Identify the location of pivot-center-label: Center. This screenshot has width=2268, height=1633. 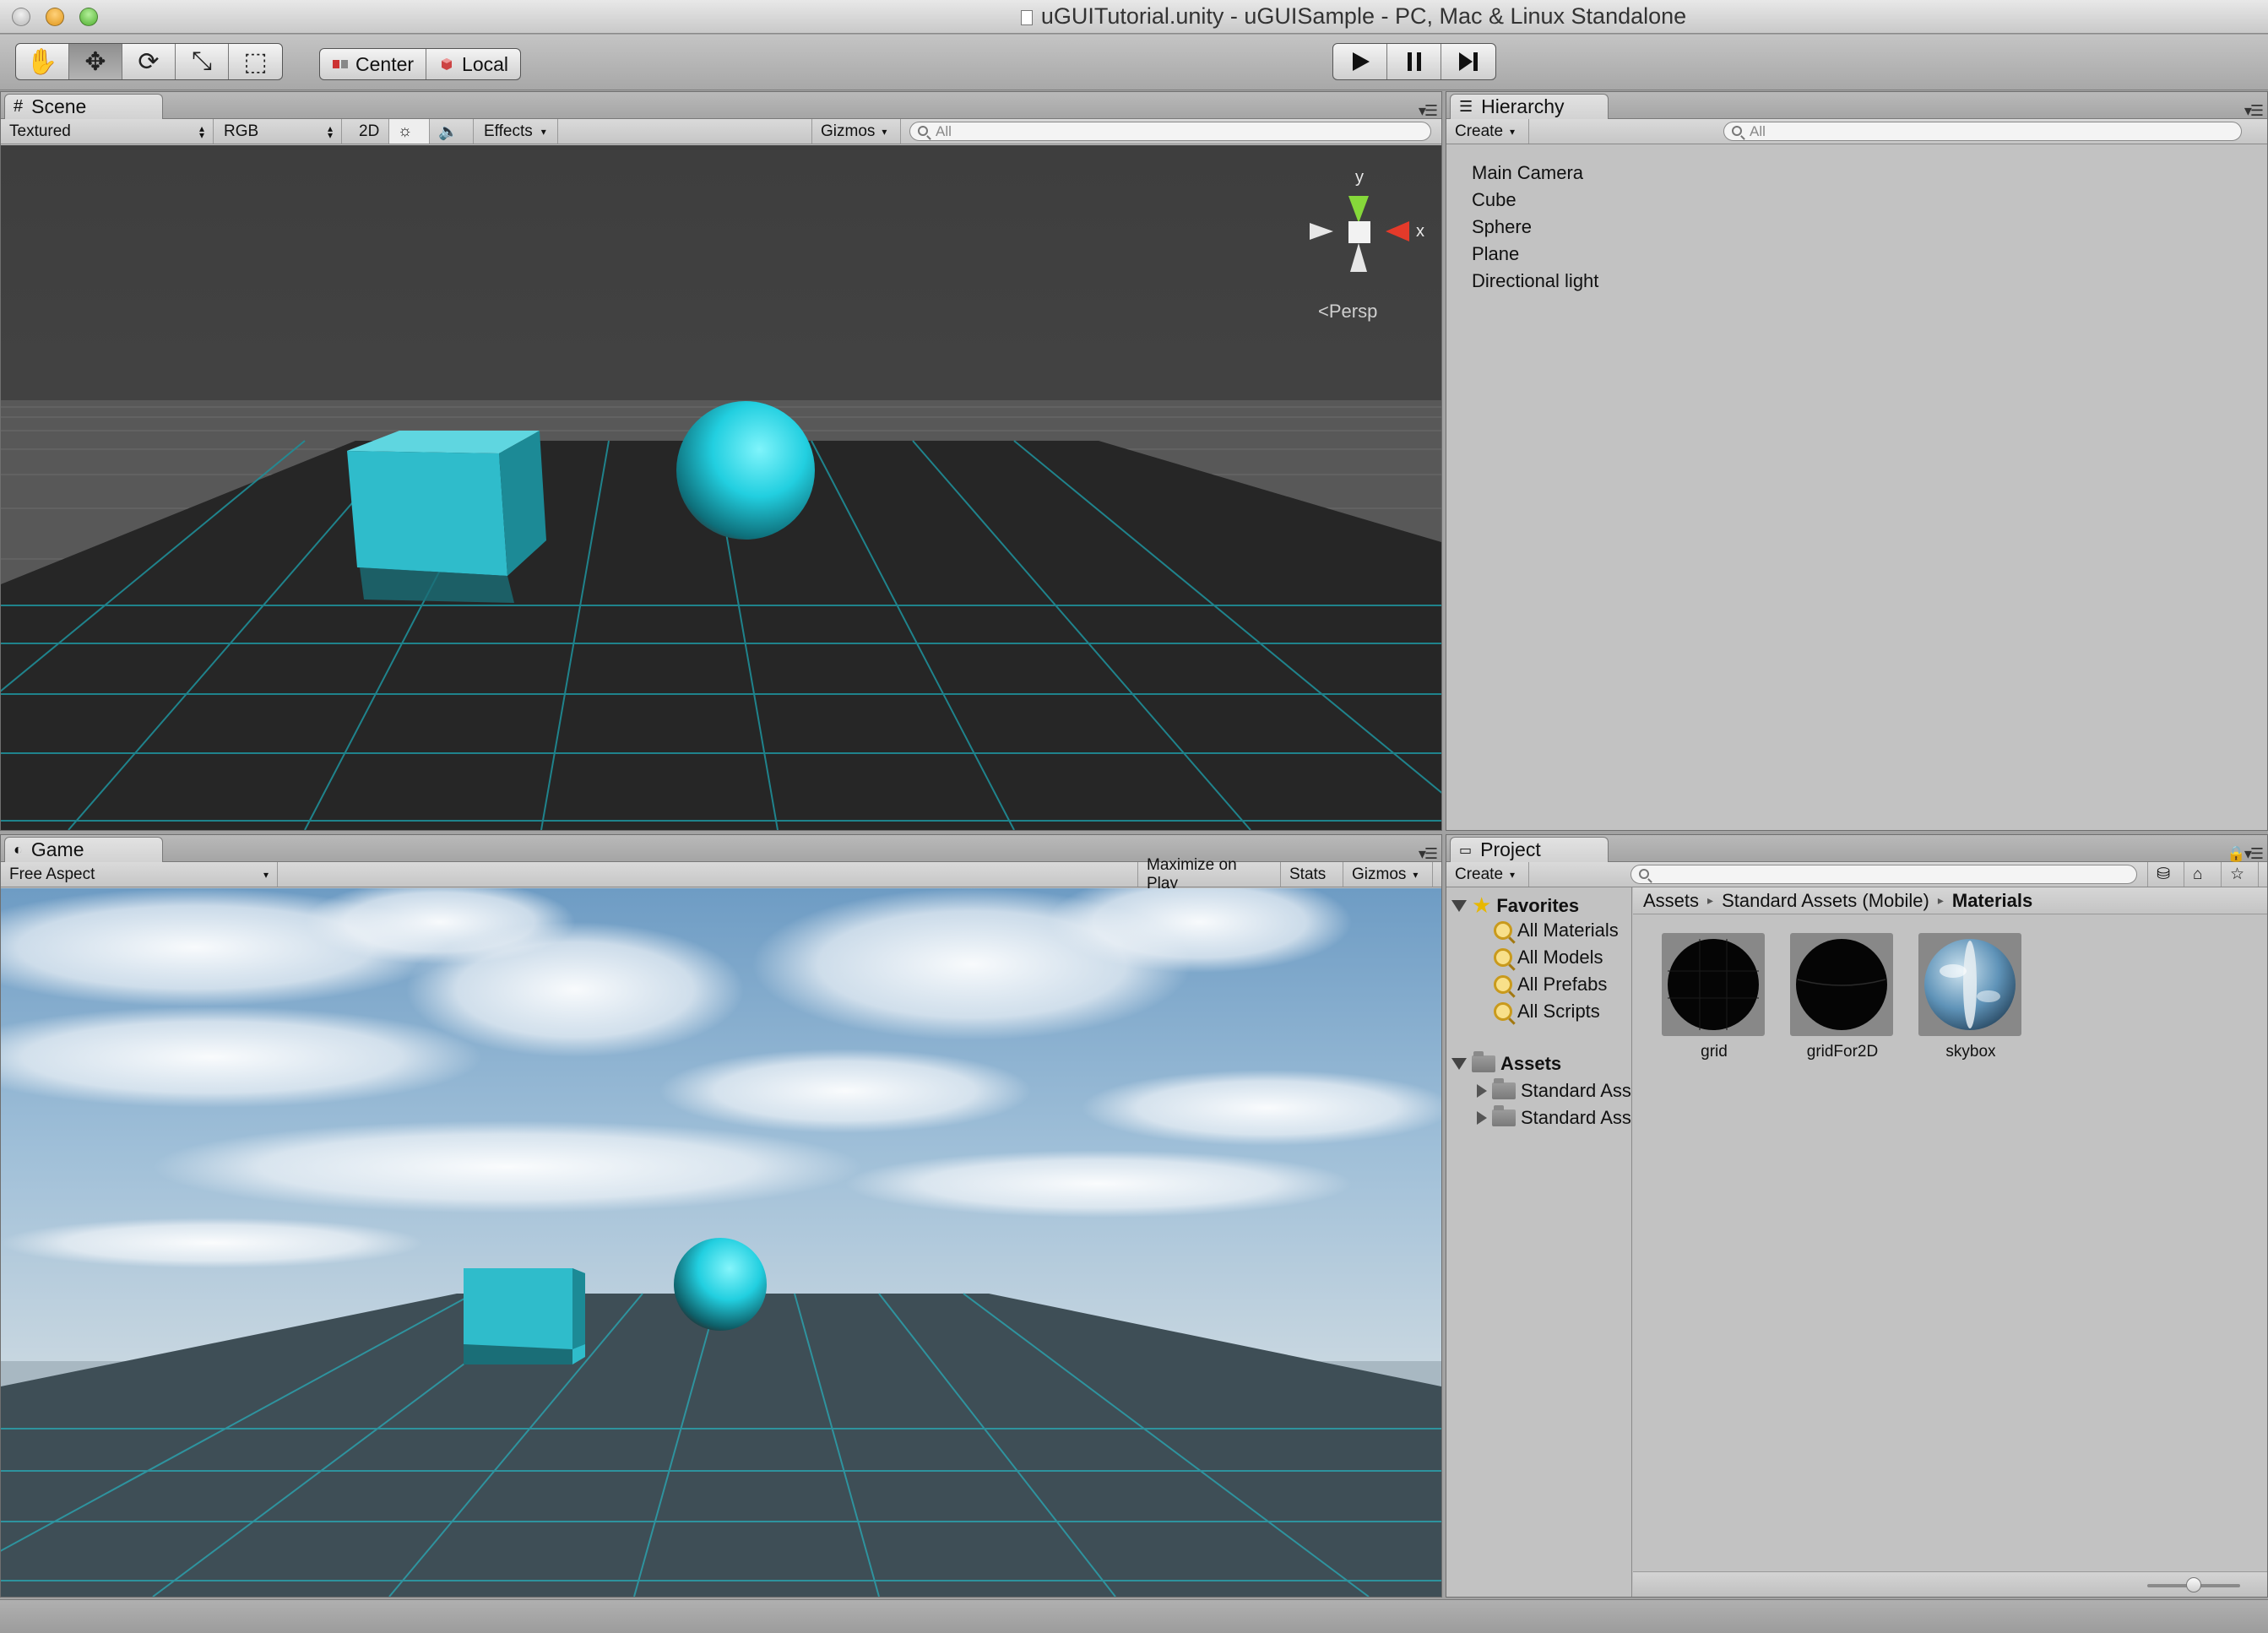
(385, 64).